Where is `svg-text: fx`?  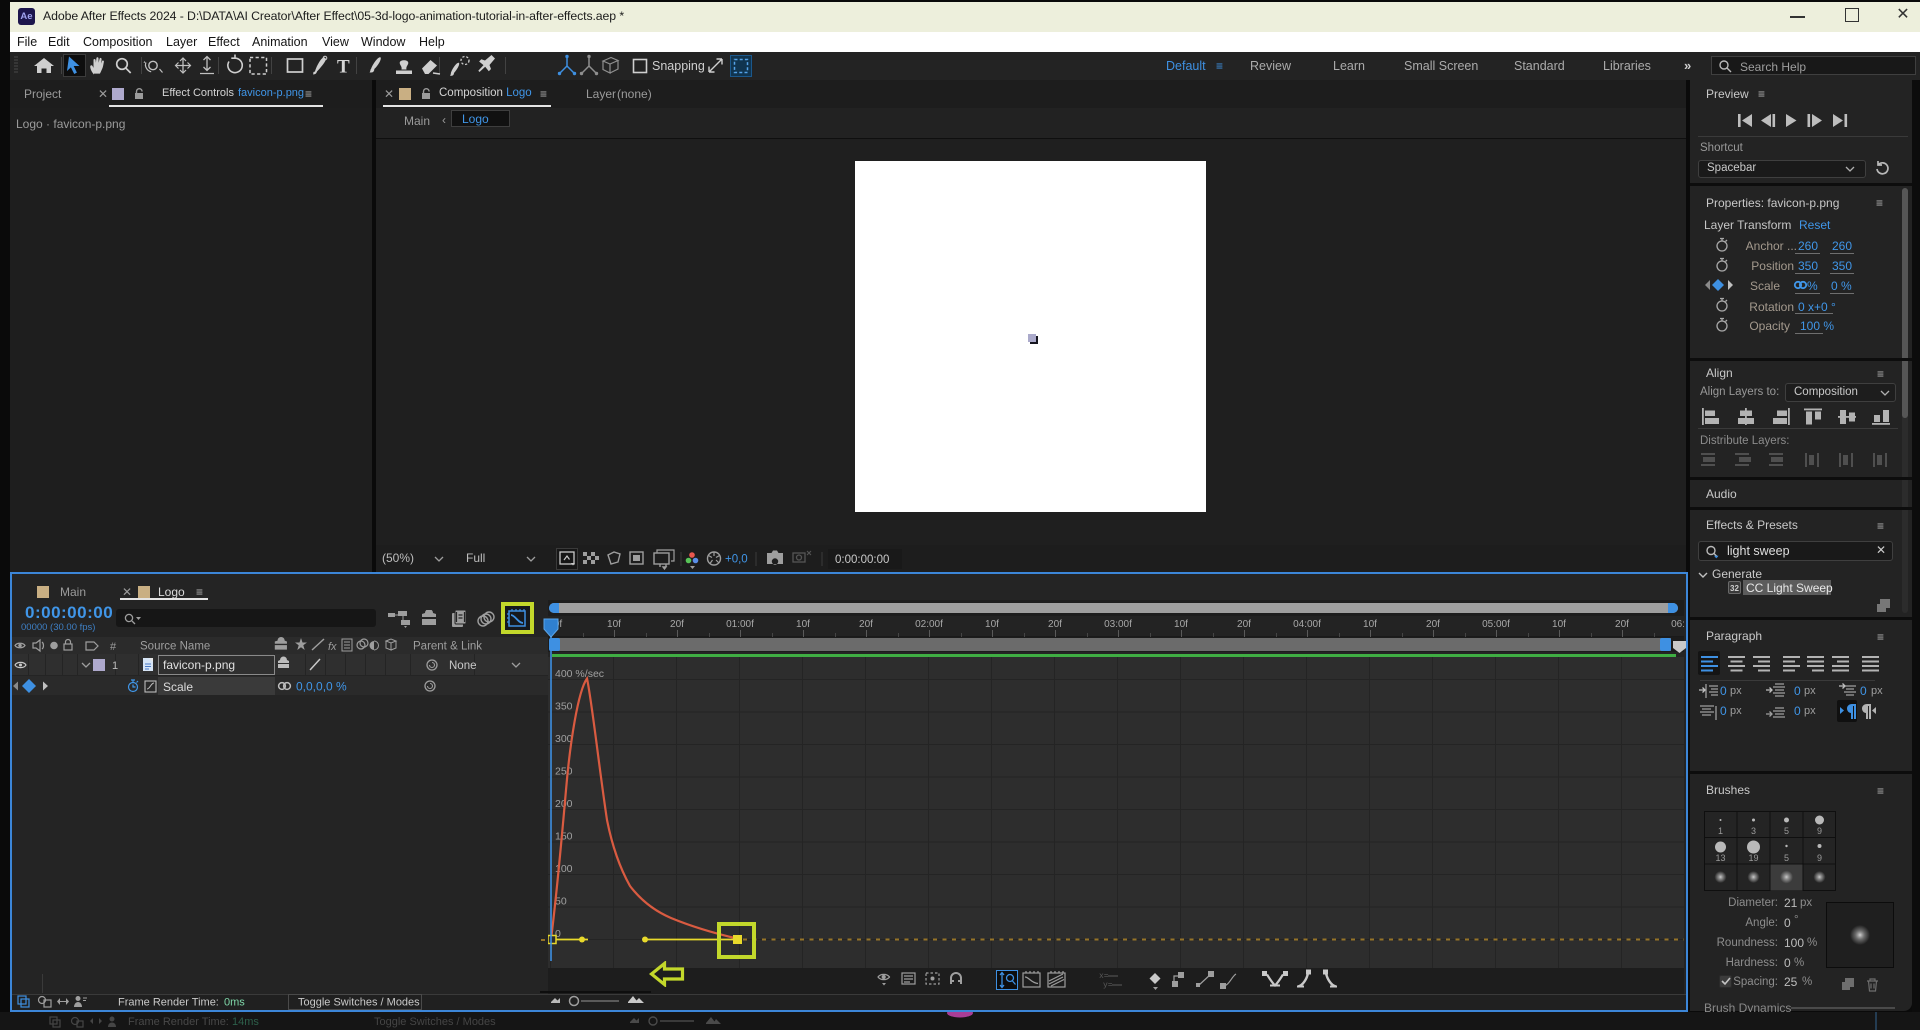
svg-text: fx is located at coordinates (332, 647).